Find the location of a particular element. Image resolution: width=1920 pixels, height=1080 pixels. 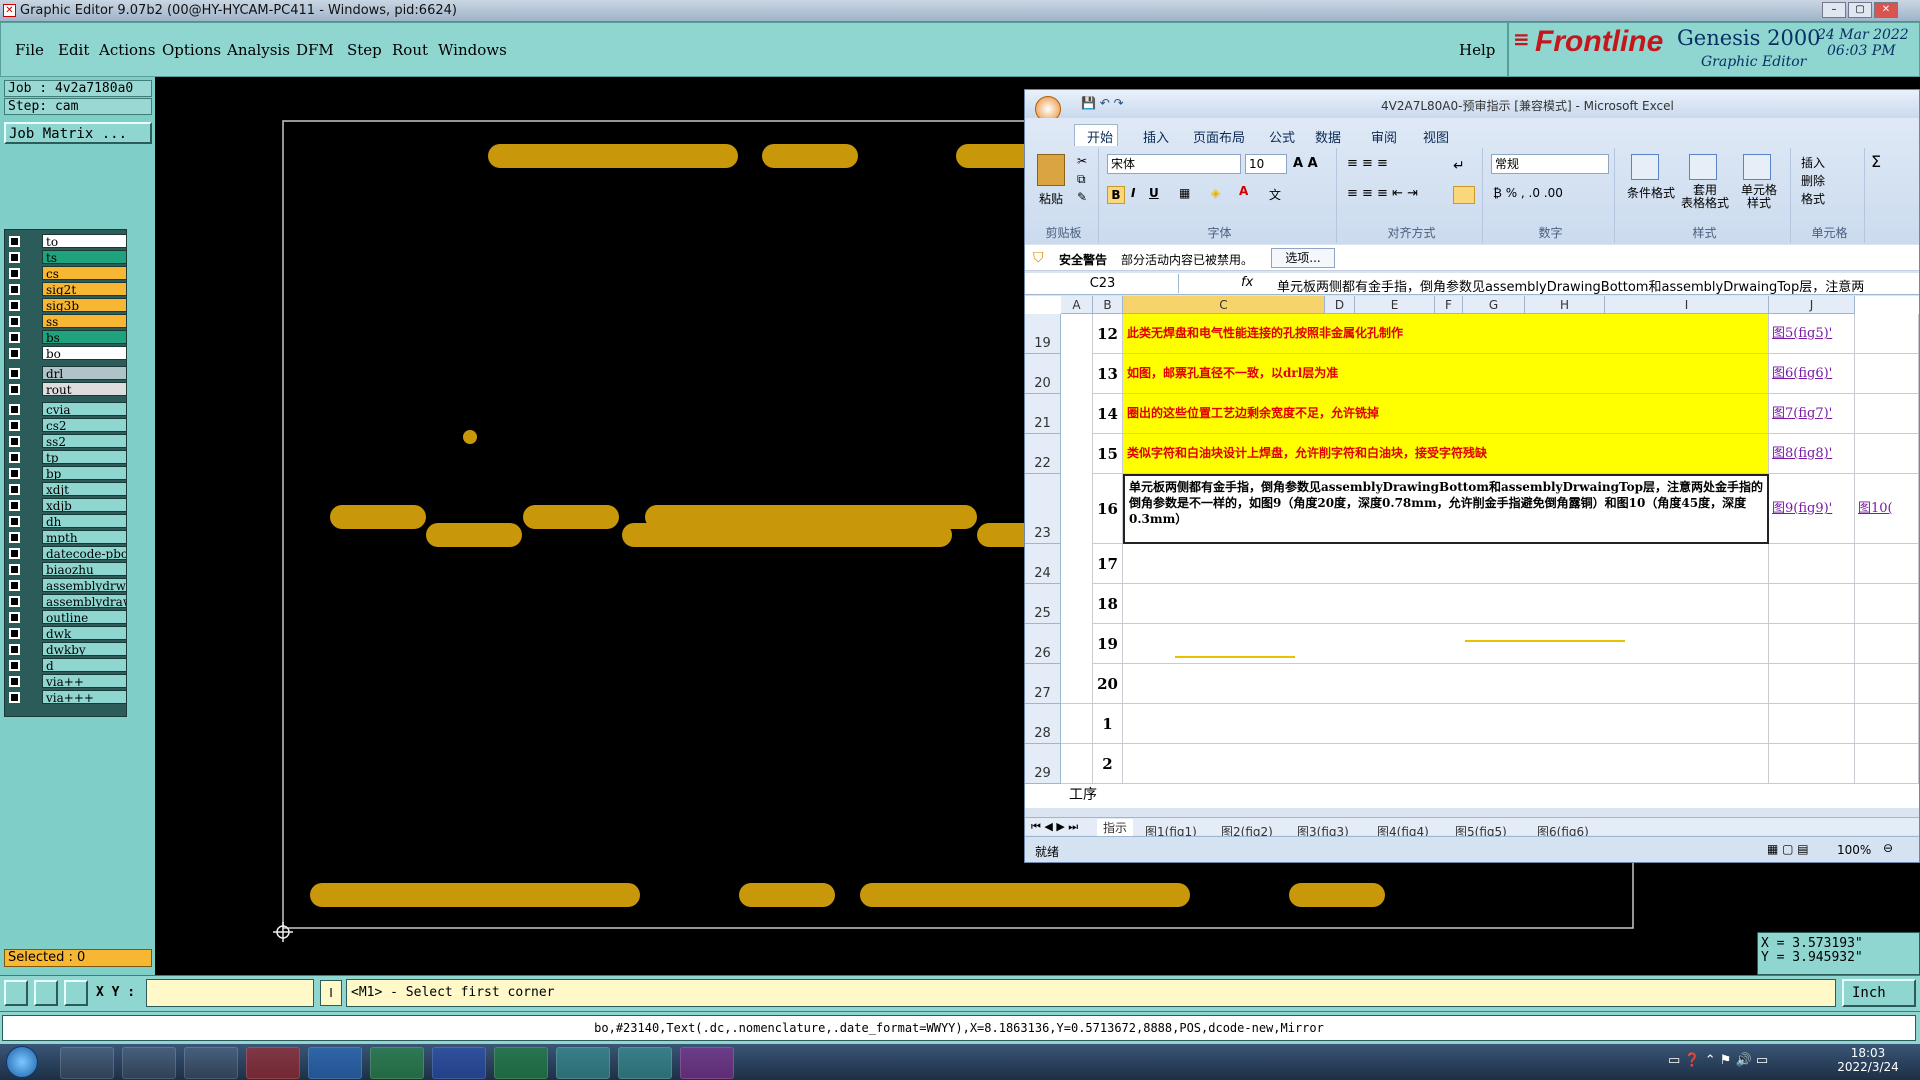

align-left-icon: ≡ ≡ ≡ ⇤ ⇥ is located at coordinates (1382, 193).